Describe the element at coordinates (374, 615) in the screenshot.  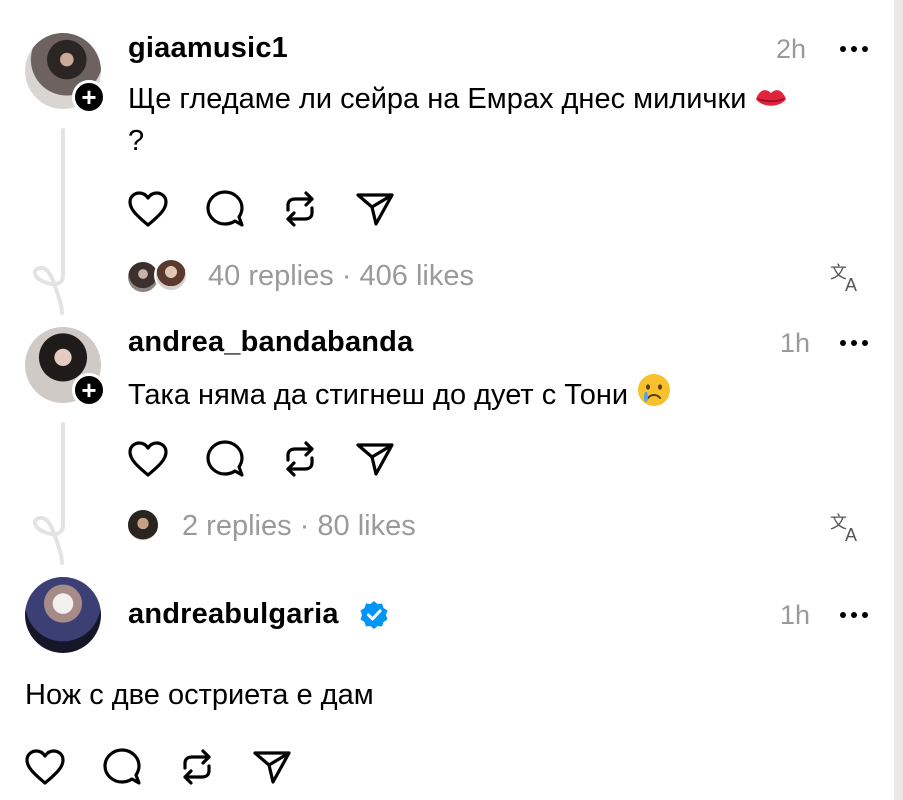
I see `verified-badge-icon` at that location.